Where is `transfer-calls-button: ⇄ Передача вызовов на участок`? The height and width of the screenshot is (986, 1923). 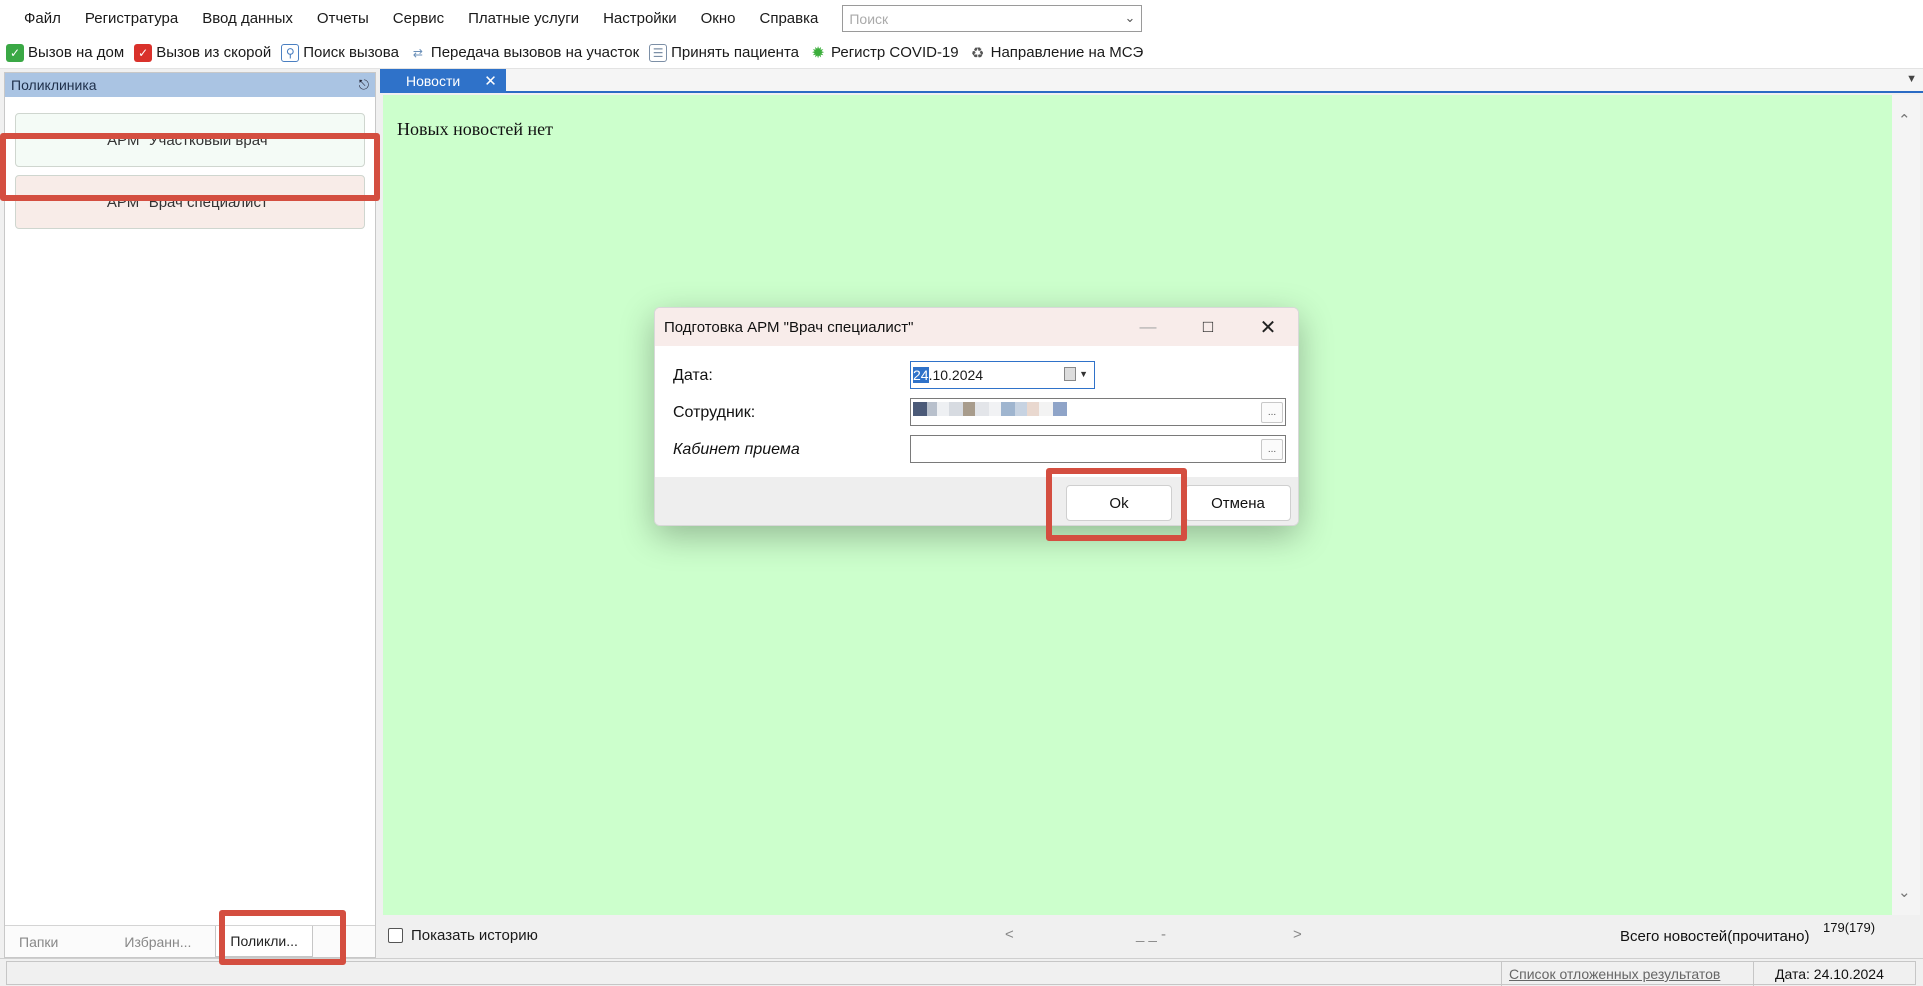 transfer-calls-button: ⇄ Передача вызовов на участок is located at coordinates (524, 52).